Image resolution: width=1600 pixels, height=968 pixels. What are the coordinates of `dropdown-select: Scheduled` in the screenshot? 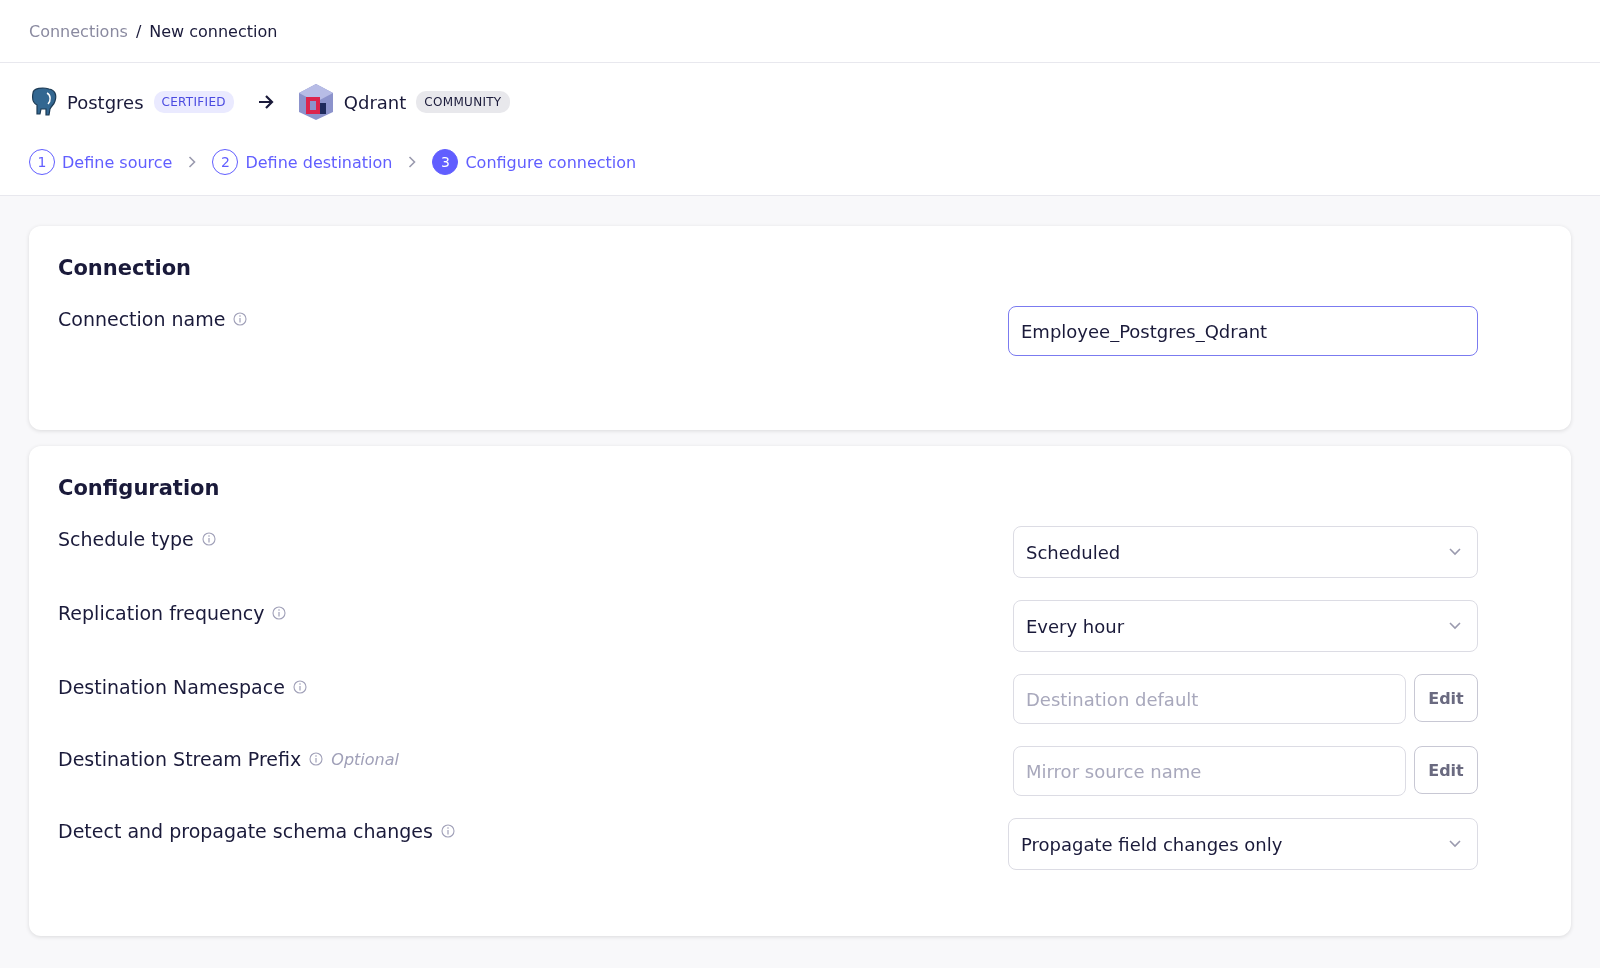 It's located at (1245, 552).